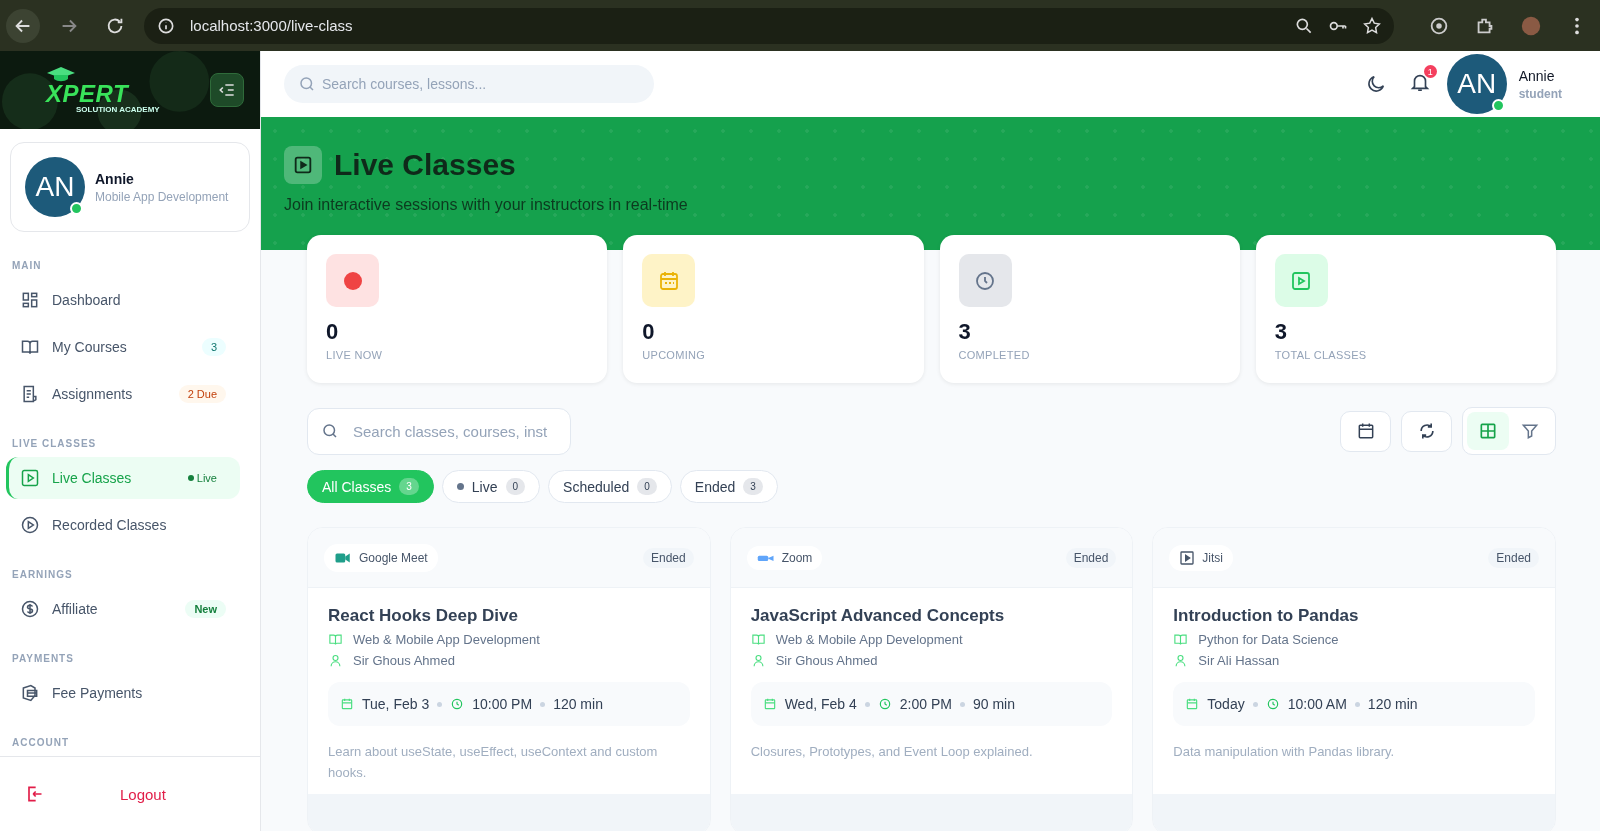 This screenshot has height=831, width=1600. I want to click on class-date: Tue, Feb 3, so click(396, 704).